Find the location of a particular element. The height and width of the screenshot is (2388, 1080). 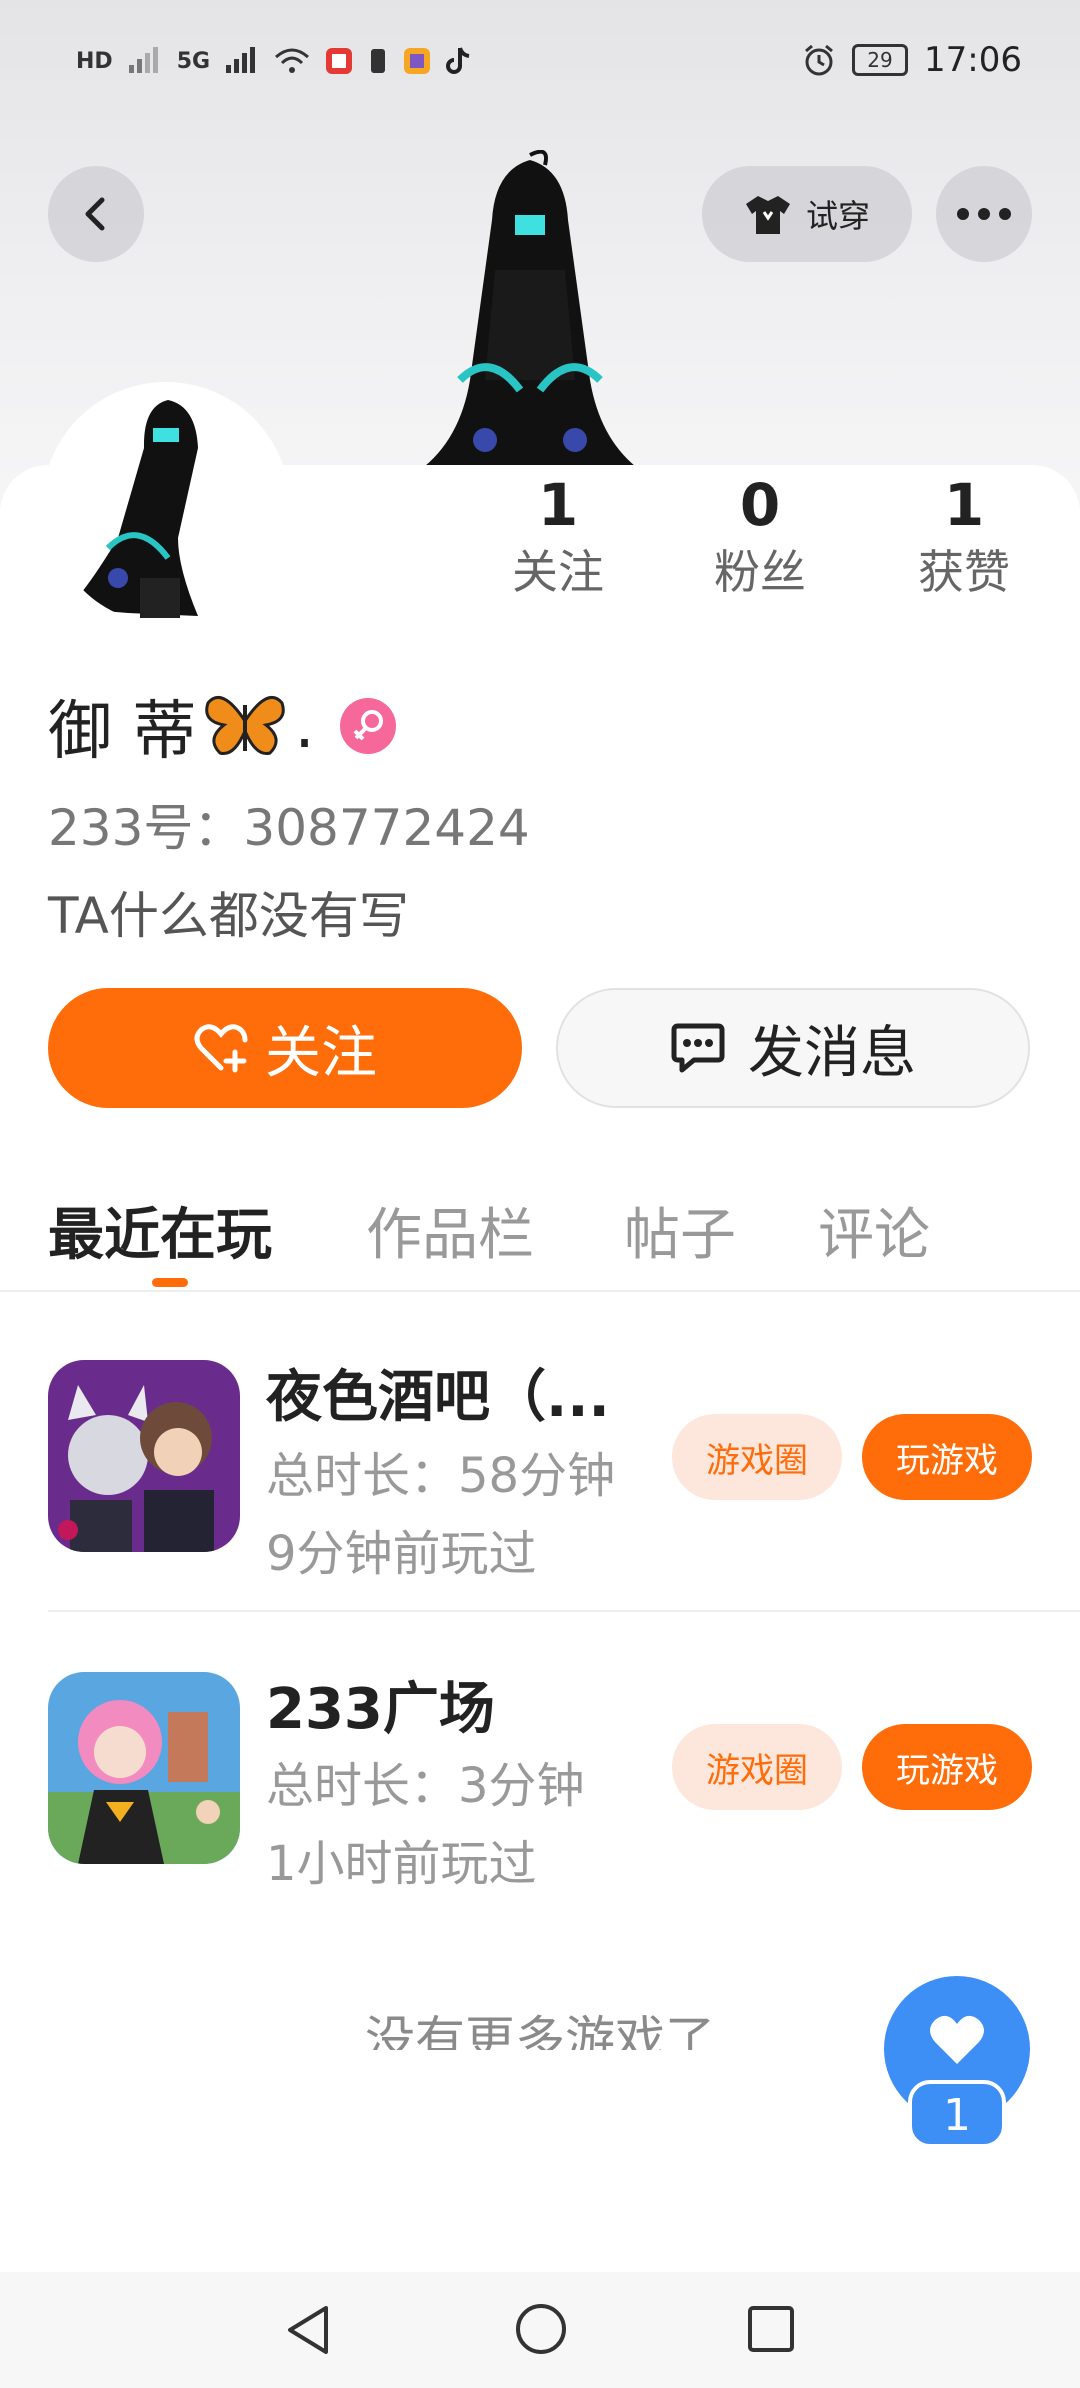

stat-likes: 1 获赞 is located at coordinates (964, 537).